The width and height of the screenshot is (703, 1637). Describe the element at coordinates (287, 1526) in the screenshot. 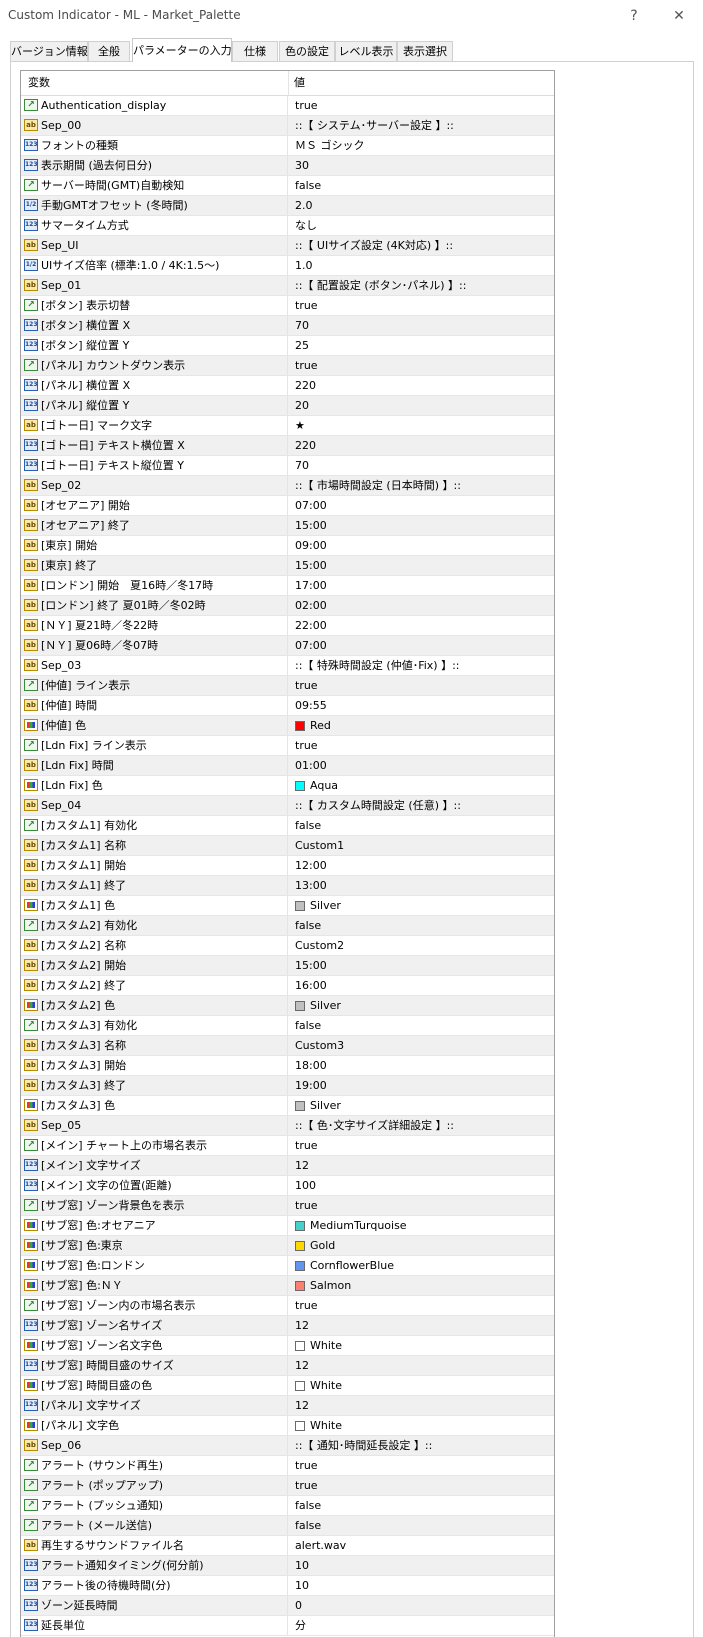

I see `param-row: ↗ アラート (メール送信) false` at that location.